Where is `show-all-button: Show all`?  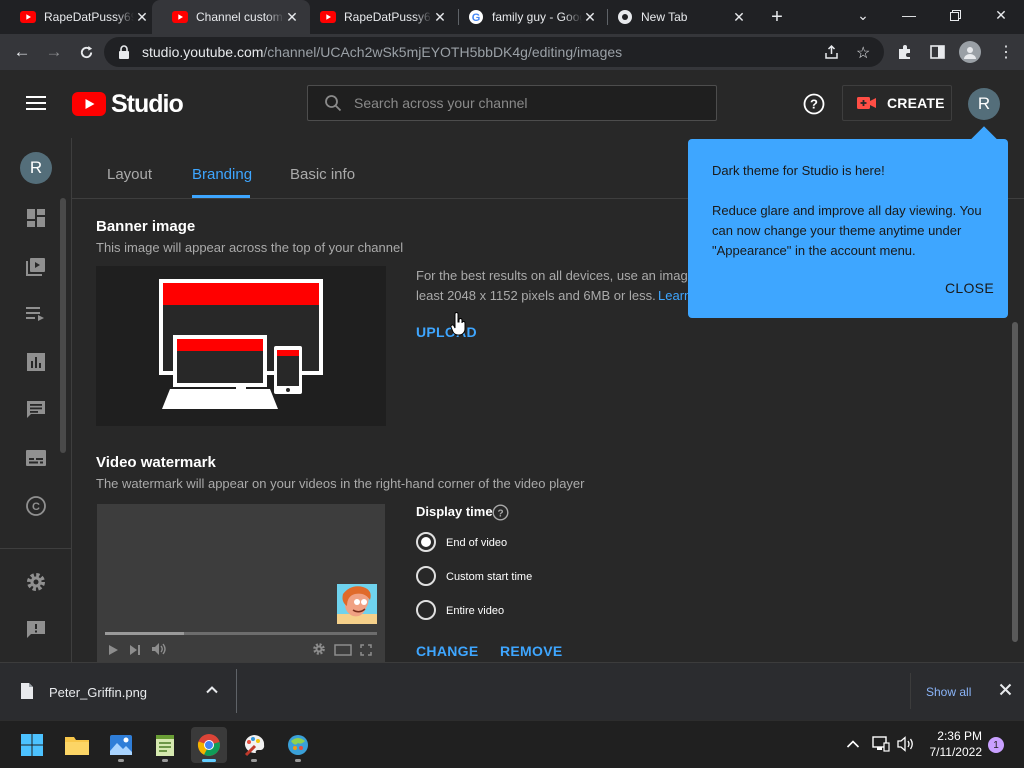
show-all-button: Show all is located at coordinates (948, 692).